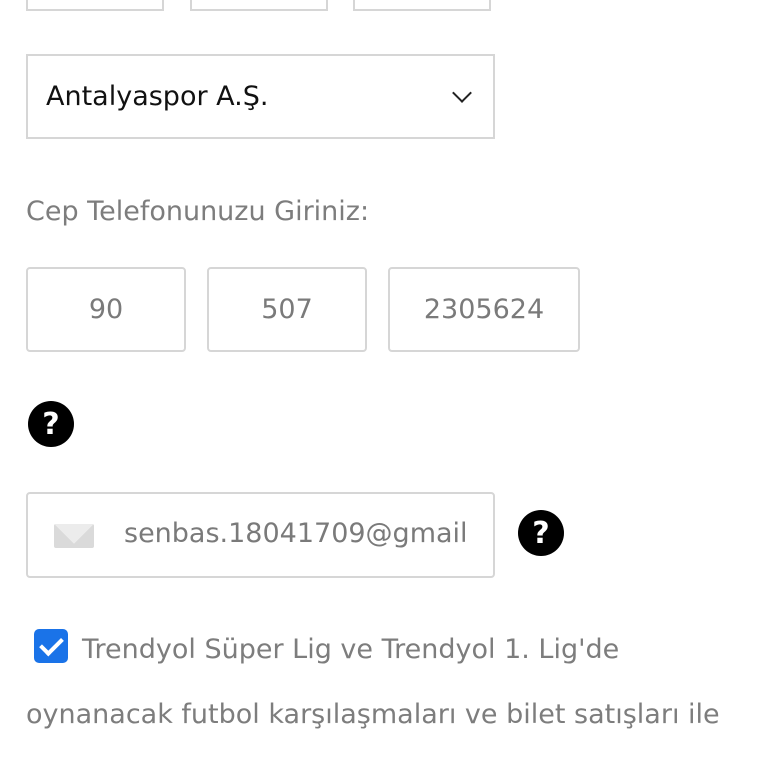 This screenshot has width=768, height=768. Describe the element at coordinates (198, 211) in the screenshot. I see `phone-label: Cep Telefonunuzu Giriniz:` at that location.